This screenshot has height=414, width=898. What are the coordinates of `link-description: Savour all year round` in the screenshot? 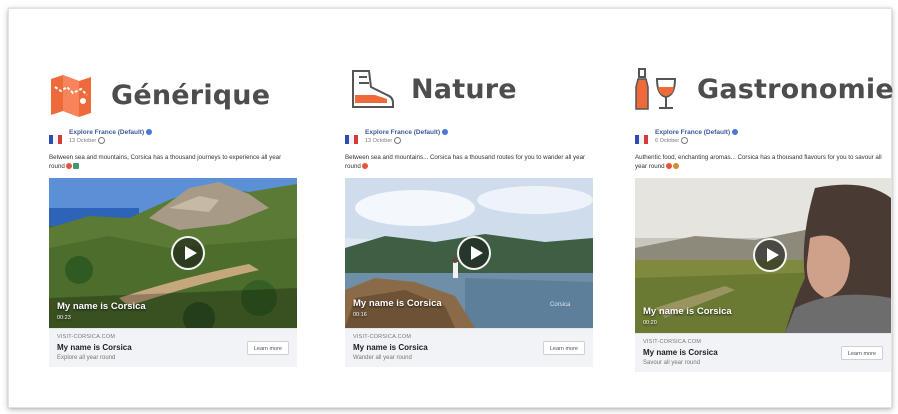 It's located at (672, 363).